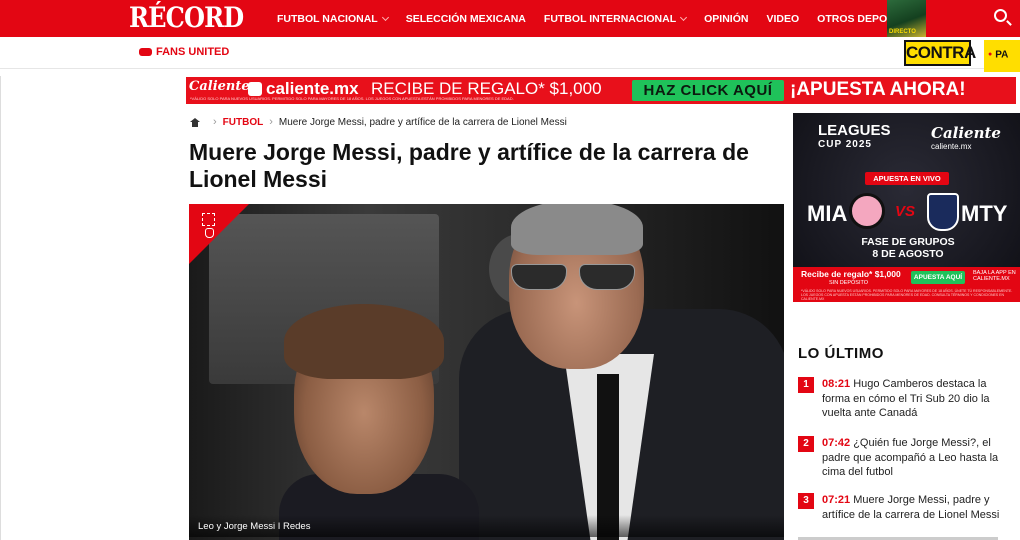  What do you see at coordinates (510, 54) in the screenshot?
I see `sub-navbar: FANS UNITED CONTRA PA` at bounding box center [510, 54].